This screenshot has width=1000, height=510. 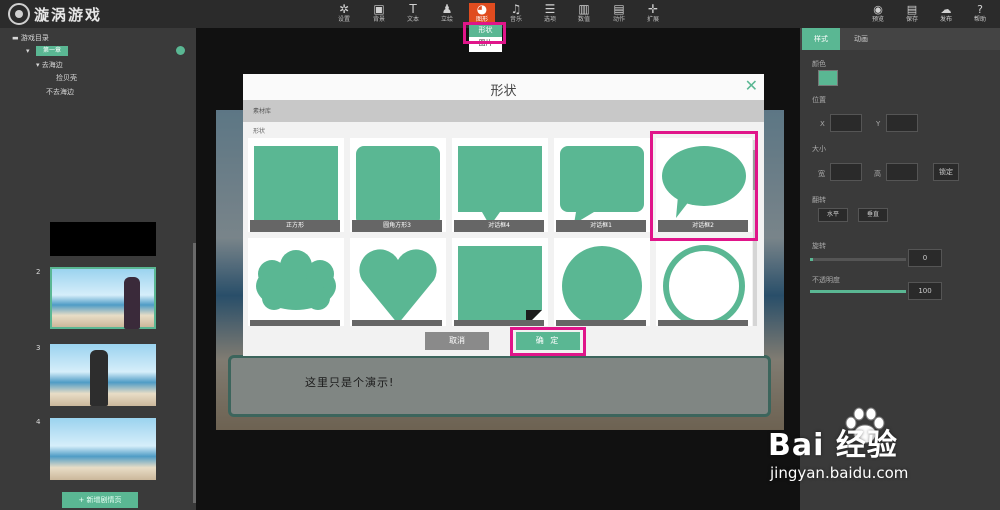 I want to click on properties-tabs: 样式 动画, so click(x=900, y=39).